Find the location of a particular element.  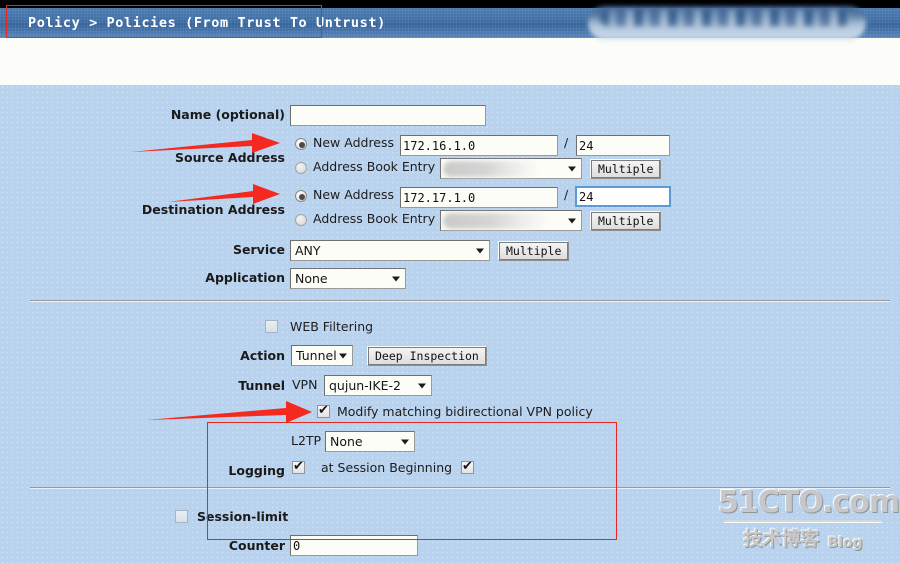

l2tp-label: L2TP is located at coordinates (306, 440).